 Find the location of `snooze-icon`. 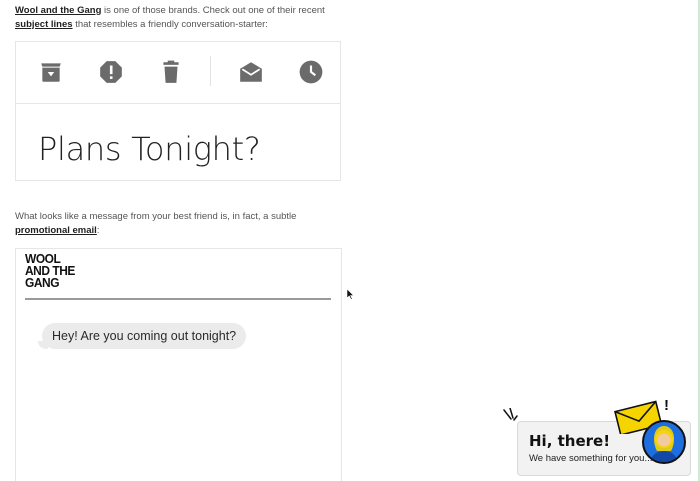

snooze-icon is located at coordinates (311, 72).